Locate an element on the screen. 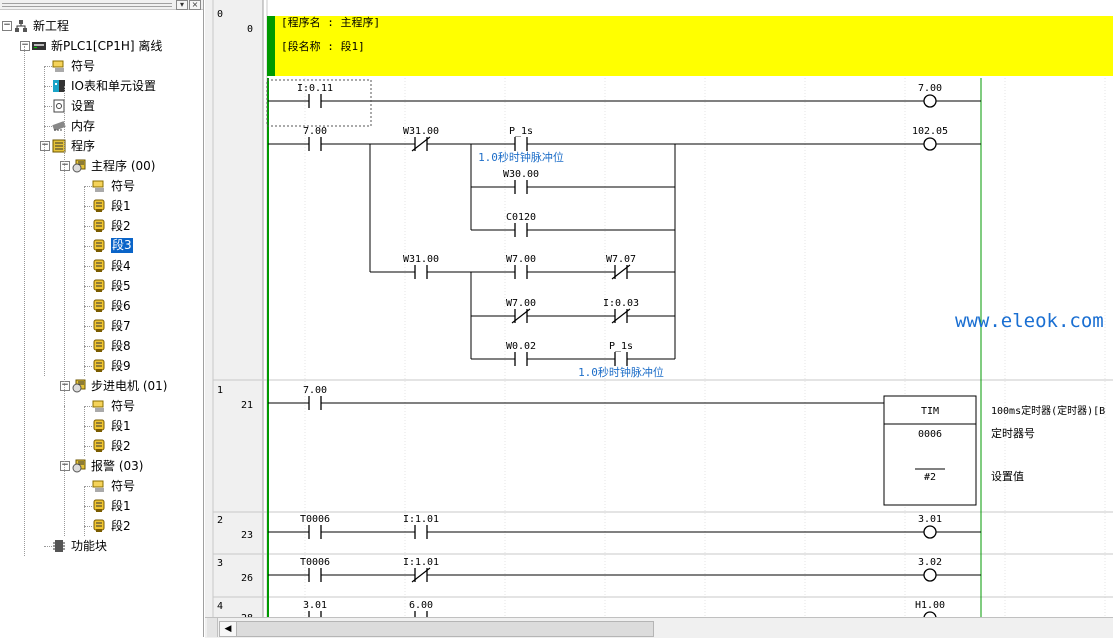 This screenshot has width=1113, height=638. contact: W0.02 is located at coordinates (521, 346).